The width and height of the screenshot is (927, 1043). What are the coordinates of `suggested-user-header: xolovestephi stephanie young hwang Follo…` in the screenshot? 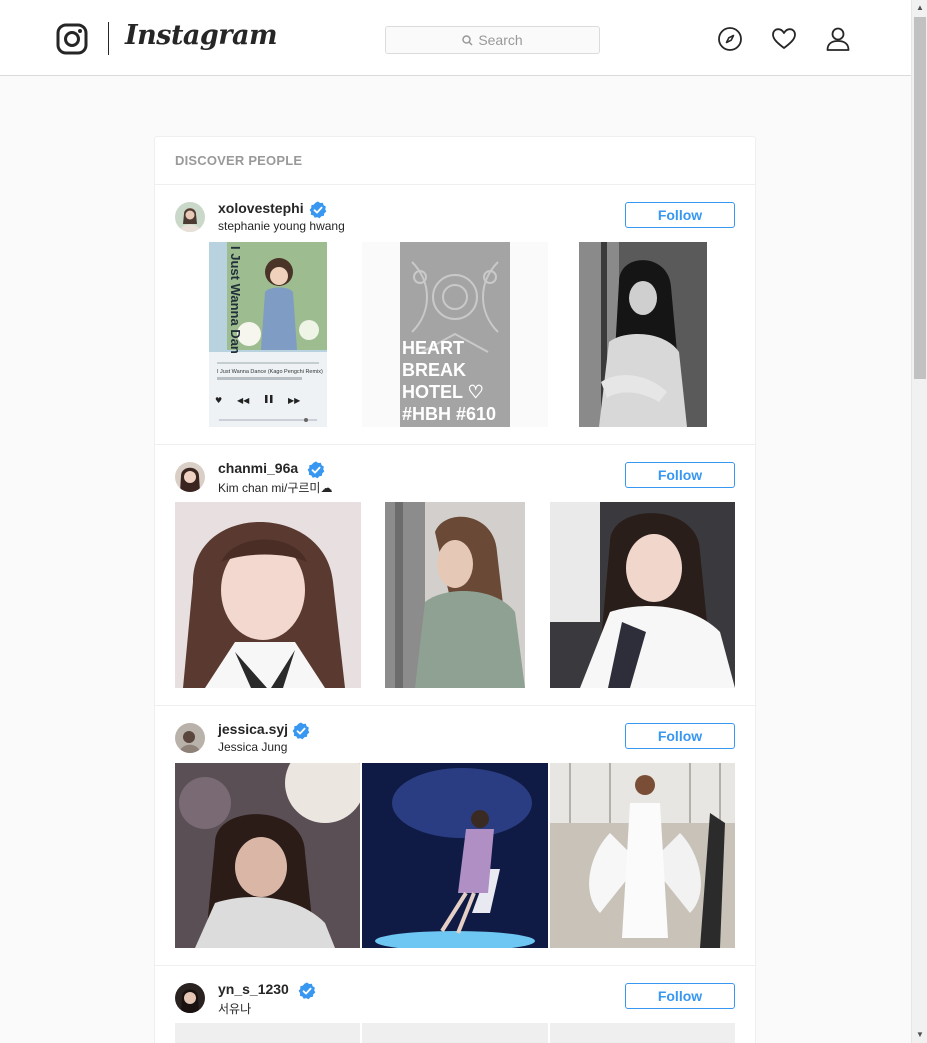 It's located at (455, 217).